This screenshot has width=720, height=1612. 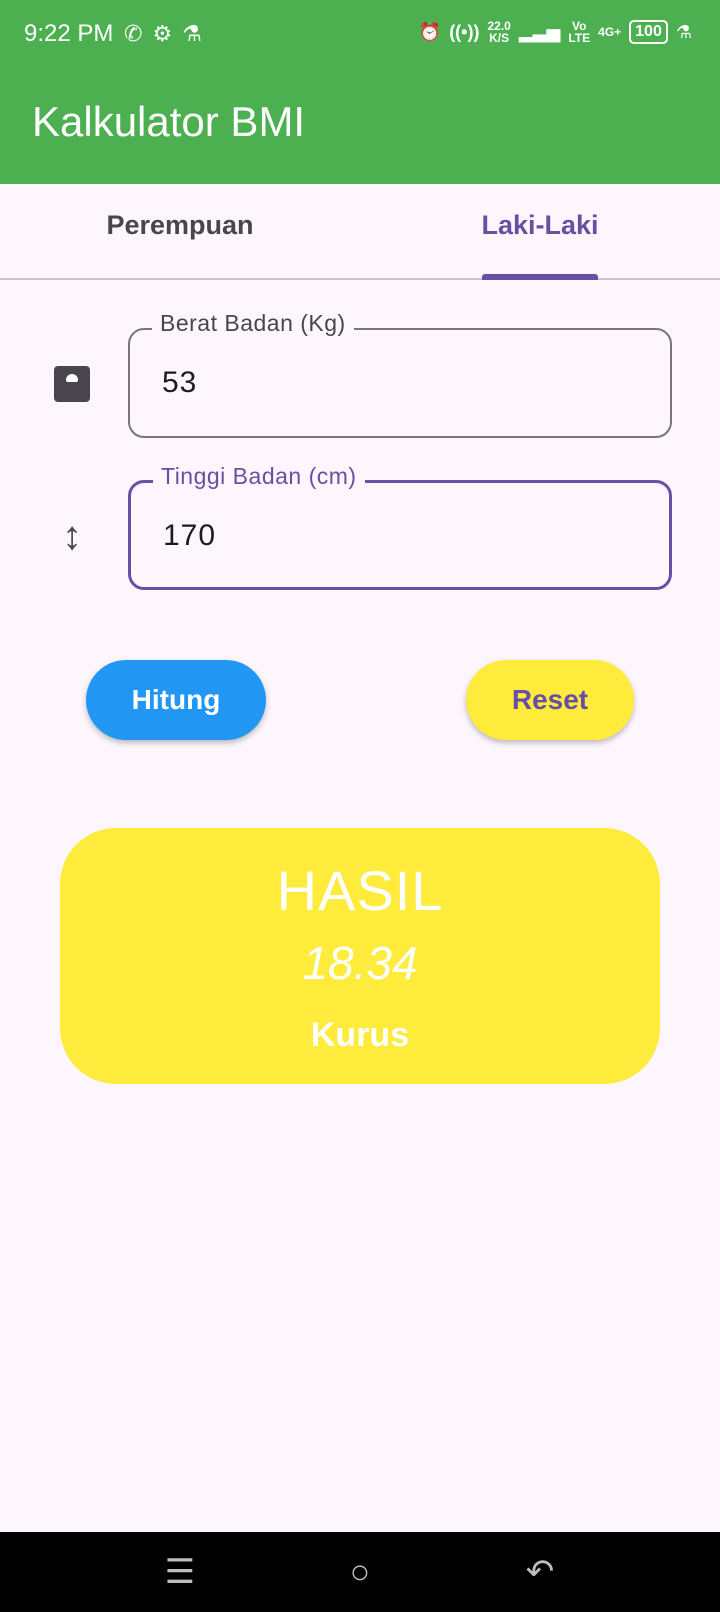 I want to click on height-field-value: 170, so click(x=189, y=536).